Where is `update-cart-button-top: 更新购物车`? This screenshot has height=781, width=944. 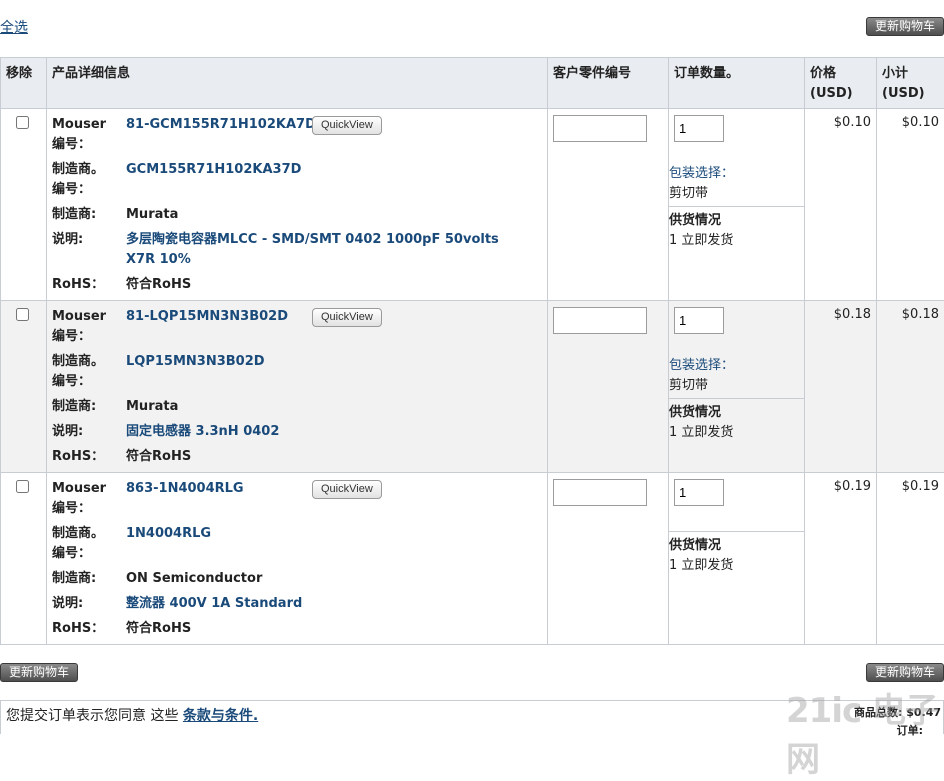 update-cart-button-top: 更新购物车 is located at coordinates (905, 26).